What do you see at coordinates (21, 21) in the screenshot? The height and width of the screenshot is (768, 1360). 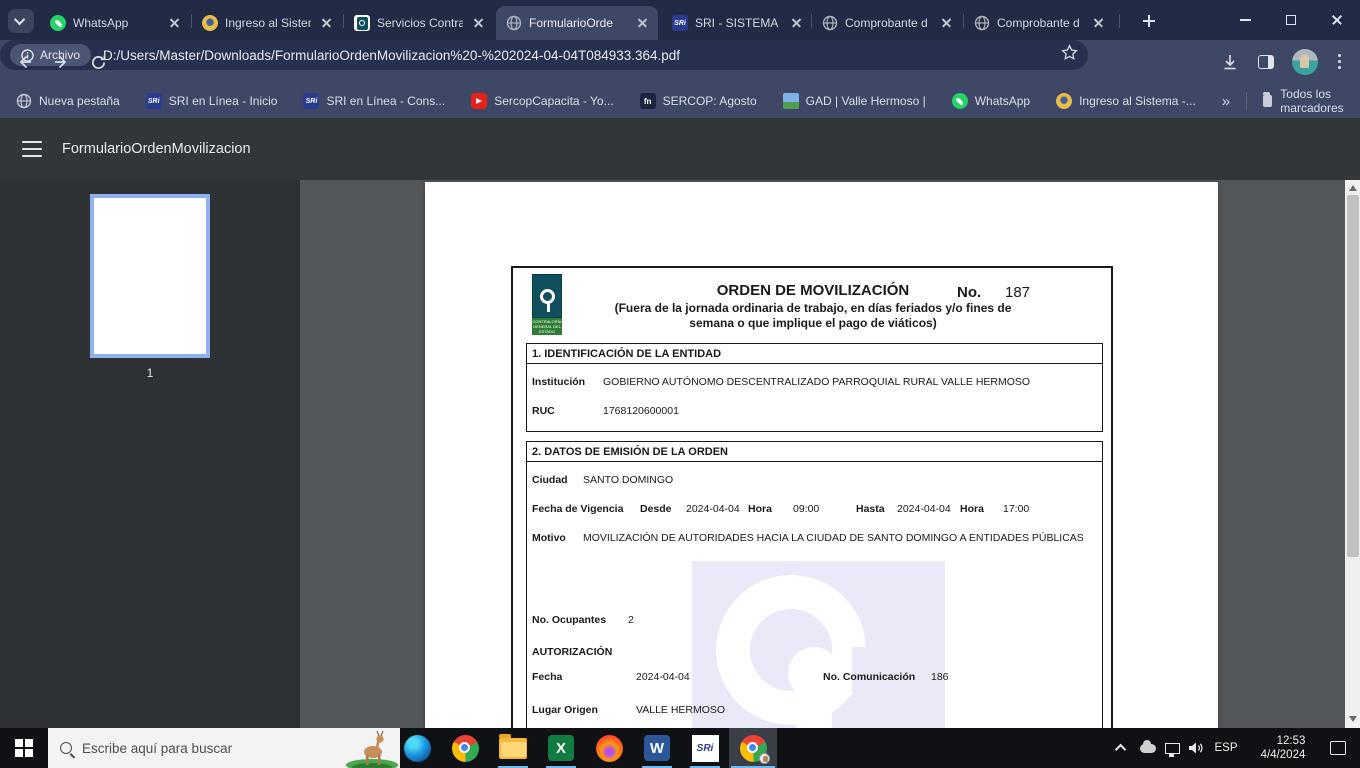 I see `tab-search-button` at bounding box center [21, 21].